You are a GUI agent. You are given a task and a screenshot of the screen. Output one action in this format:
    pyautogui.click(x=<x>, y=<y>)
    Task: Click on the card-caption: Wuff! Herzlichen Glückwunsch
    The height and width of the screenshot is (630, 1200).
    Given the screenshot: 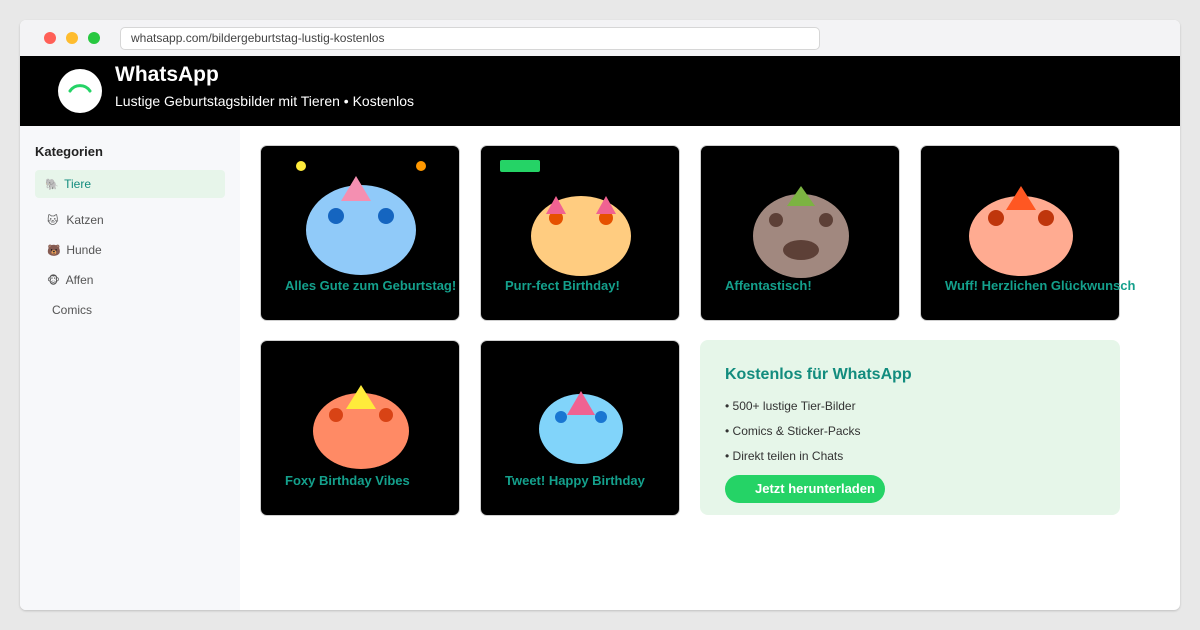 What is the action you would take?
    pyautogui.click(x=1040, y=285)
    